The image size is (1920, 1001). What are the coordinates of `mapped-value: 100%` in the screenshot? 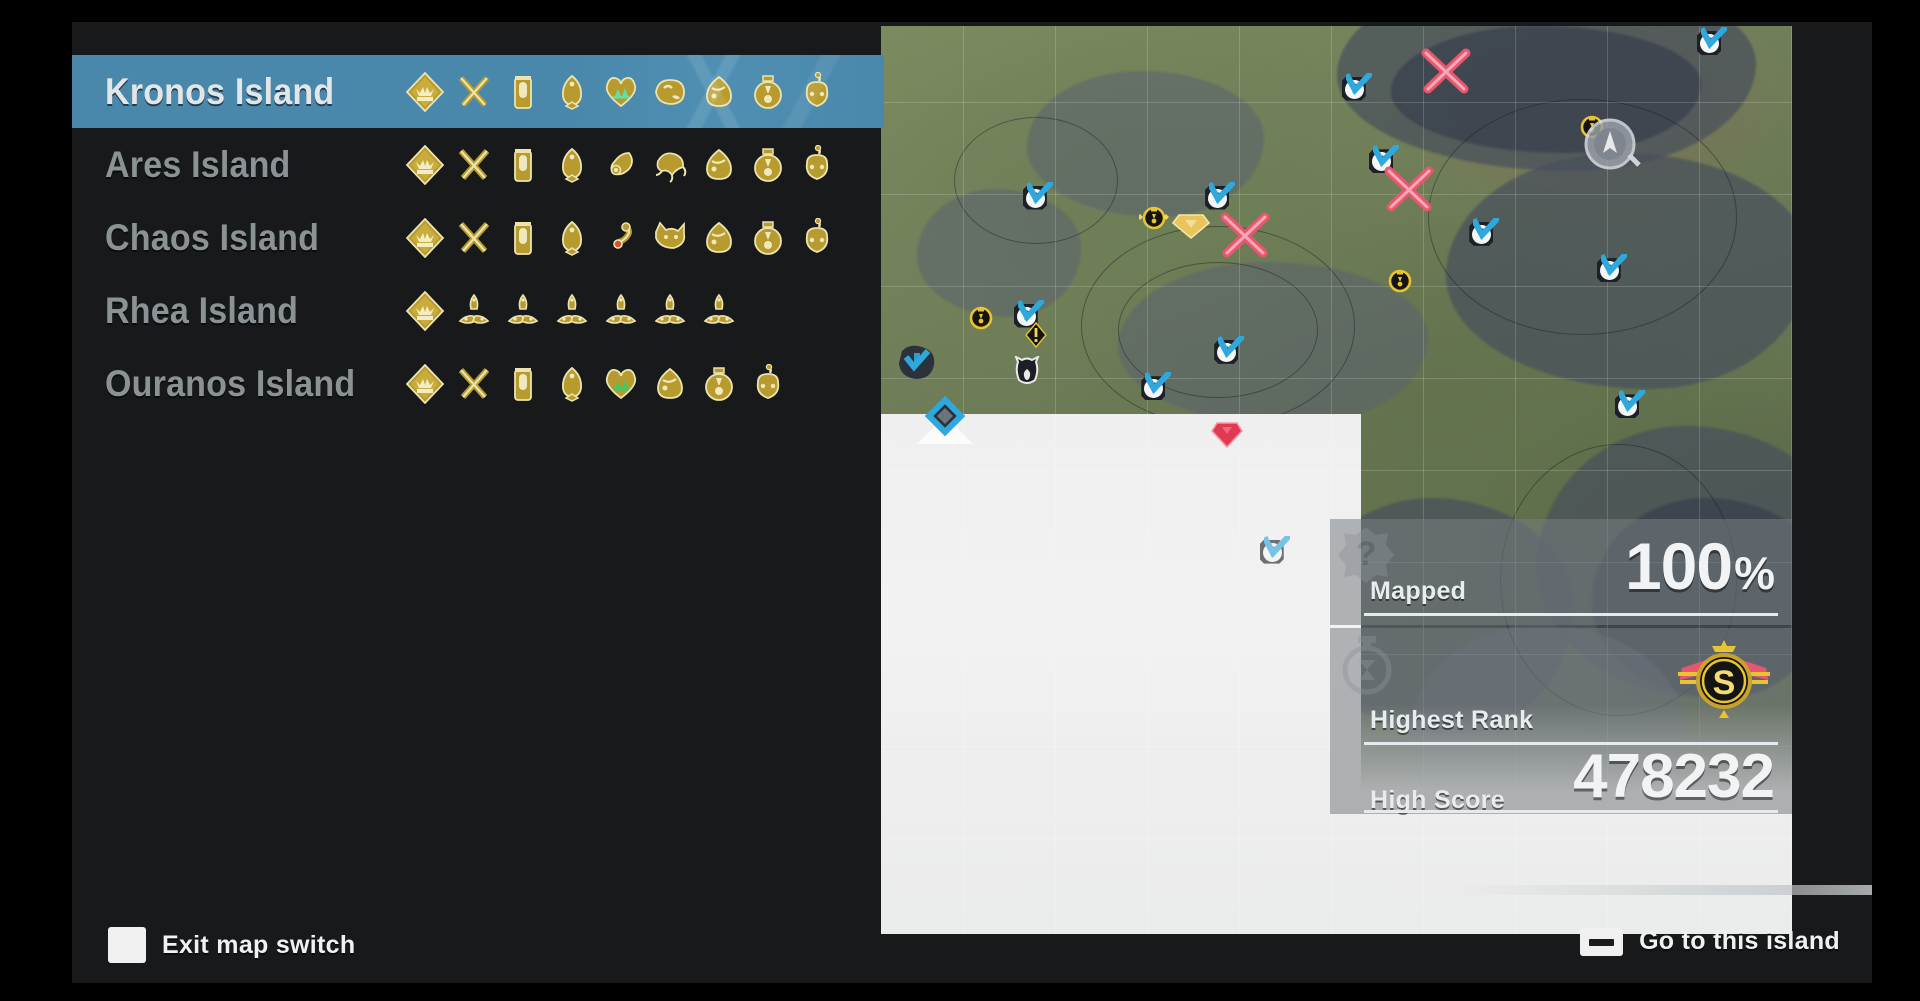 It's located at (1700, 566).